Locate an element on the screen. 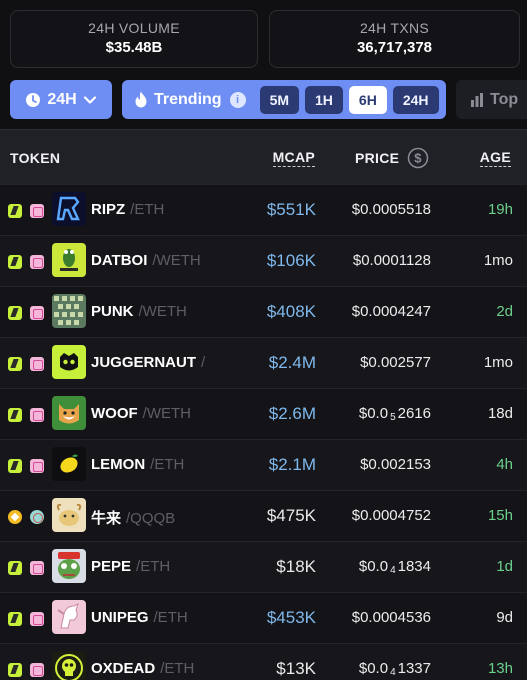 This screenshot has height=680, width=527. period-dropdown: 24H is located at coordinates (61, 99).